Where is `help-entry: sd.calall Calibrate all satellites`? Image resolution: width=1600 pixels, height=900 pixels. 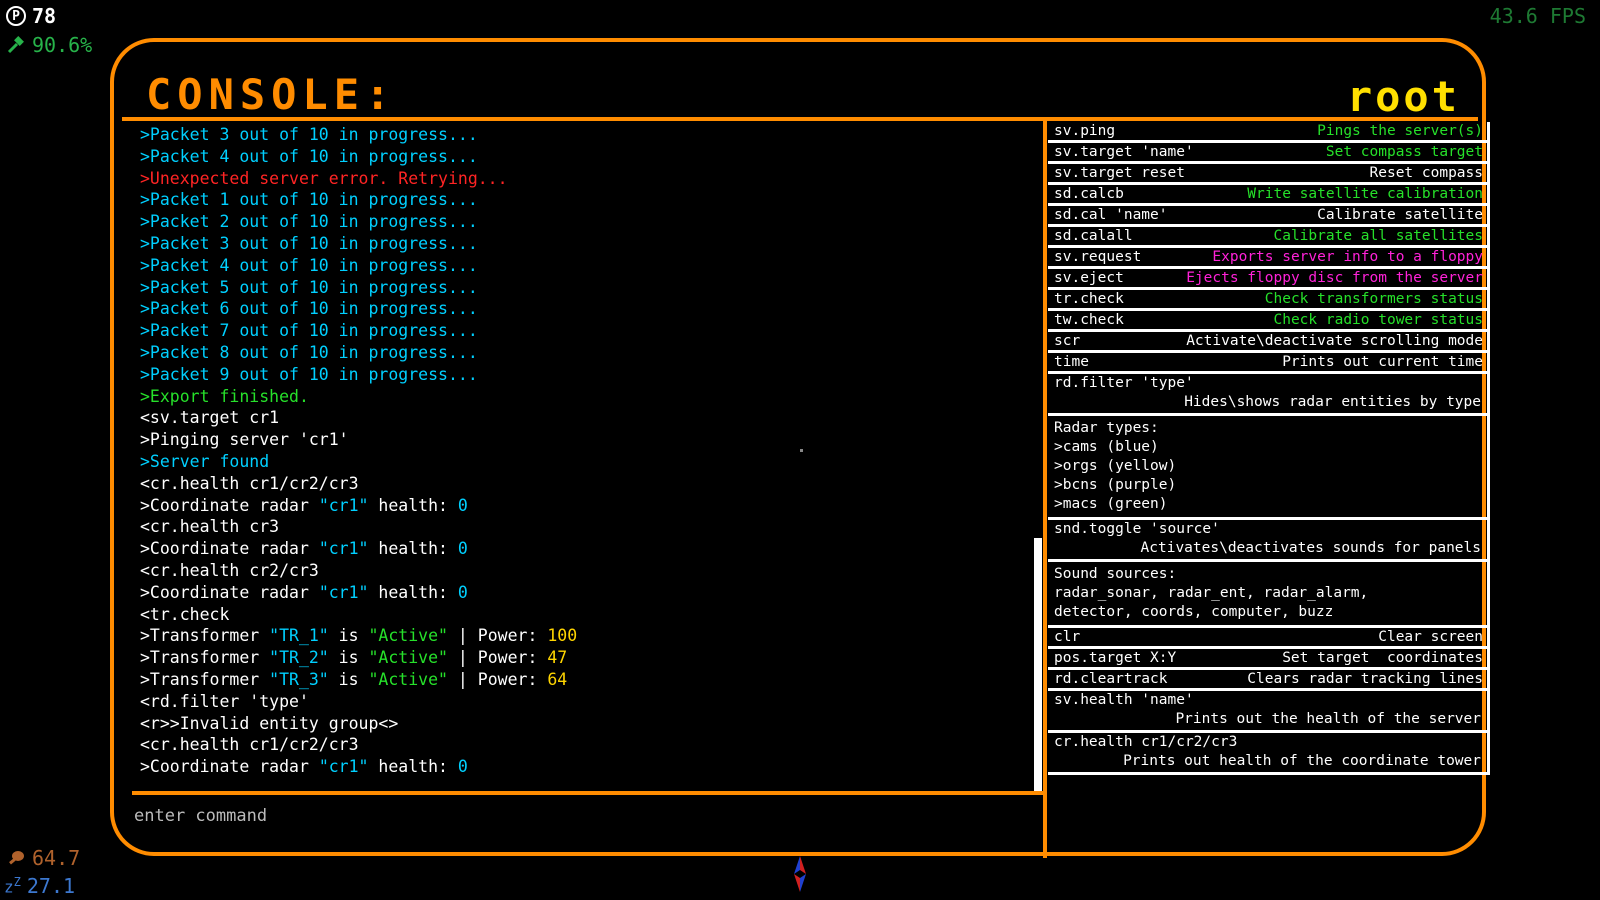
help-entry: sd.calall Calibrate all satellites is located at coordinates (1269, 237).